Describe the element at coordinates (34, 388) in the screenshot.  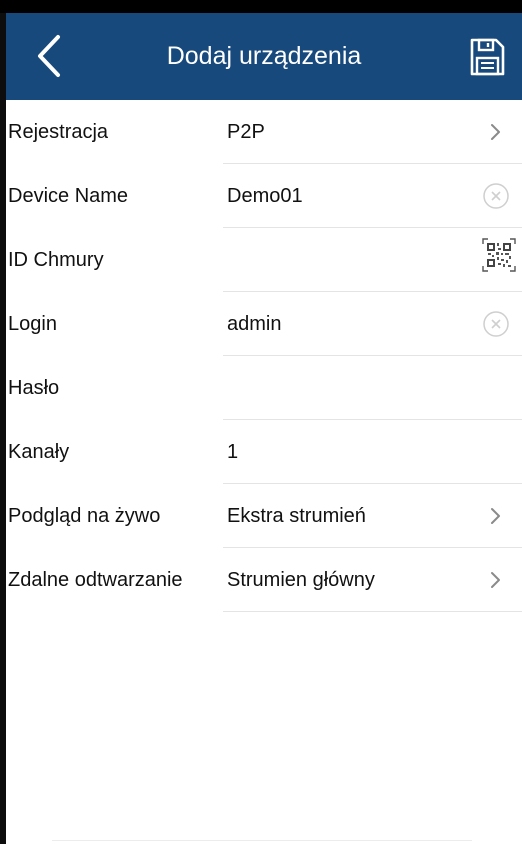
I see `password-label: Hasło` at that location.